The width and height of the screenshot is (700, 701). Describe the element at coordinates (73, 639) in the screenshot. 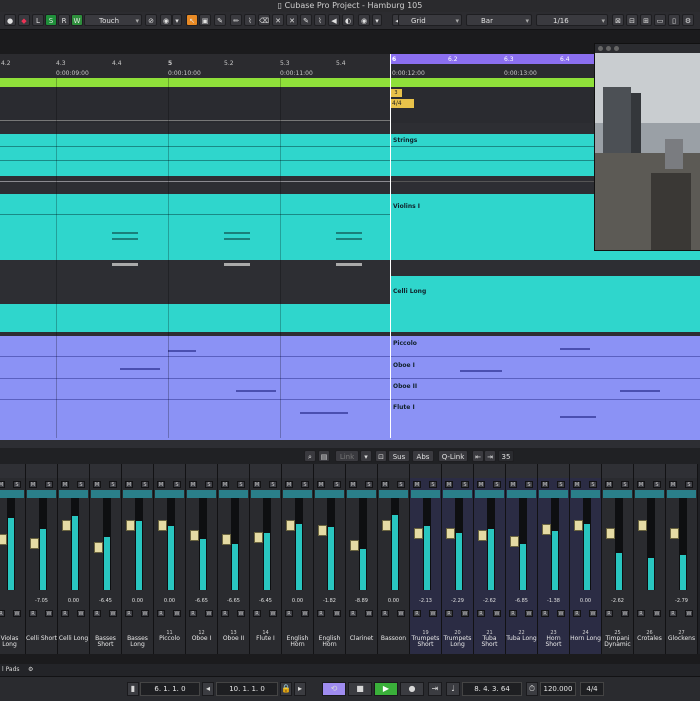

I see `channel-name: Celli Long` at that location.